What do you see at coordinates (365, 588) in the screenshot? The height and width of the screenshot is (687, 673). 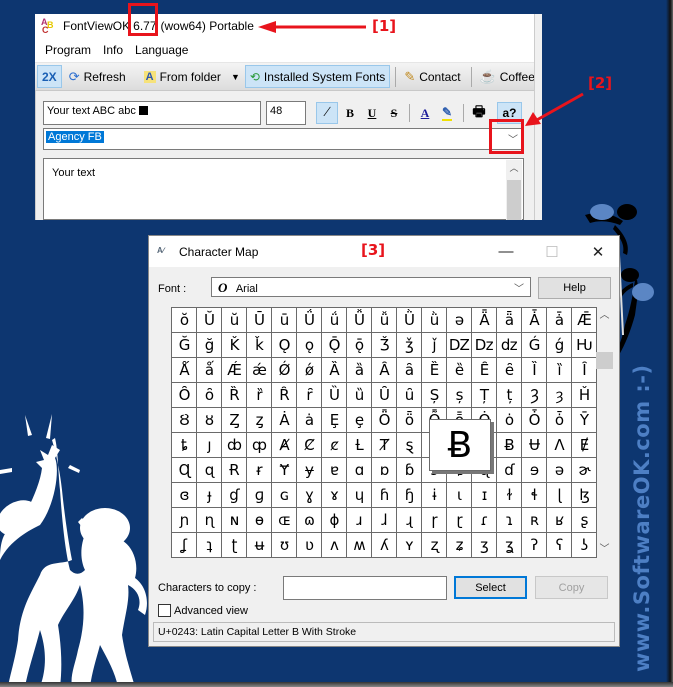 I see `characters-to-copy-input` at bounding box center [365, 588].